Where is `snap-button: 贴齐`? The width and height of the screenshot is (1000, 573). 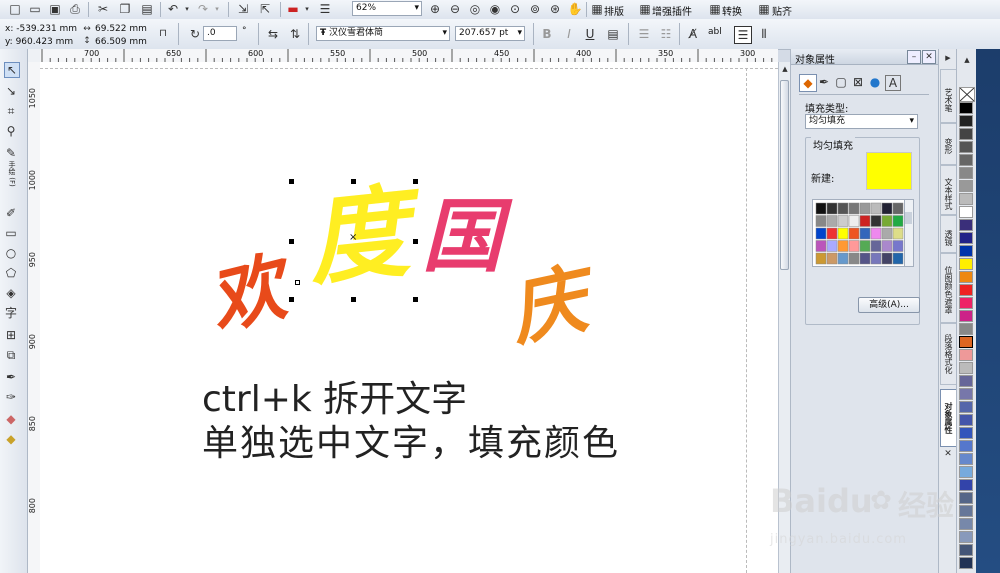
snap-button: 贴齐 is located at coordinates (782, 10).